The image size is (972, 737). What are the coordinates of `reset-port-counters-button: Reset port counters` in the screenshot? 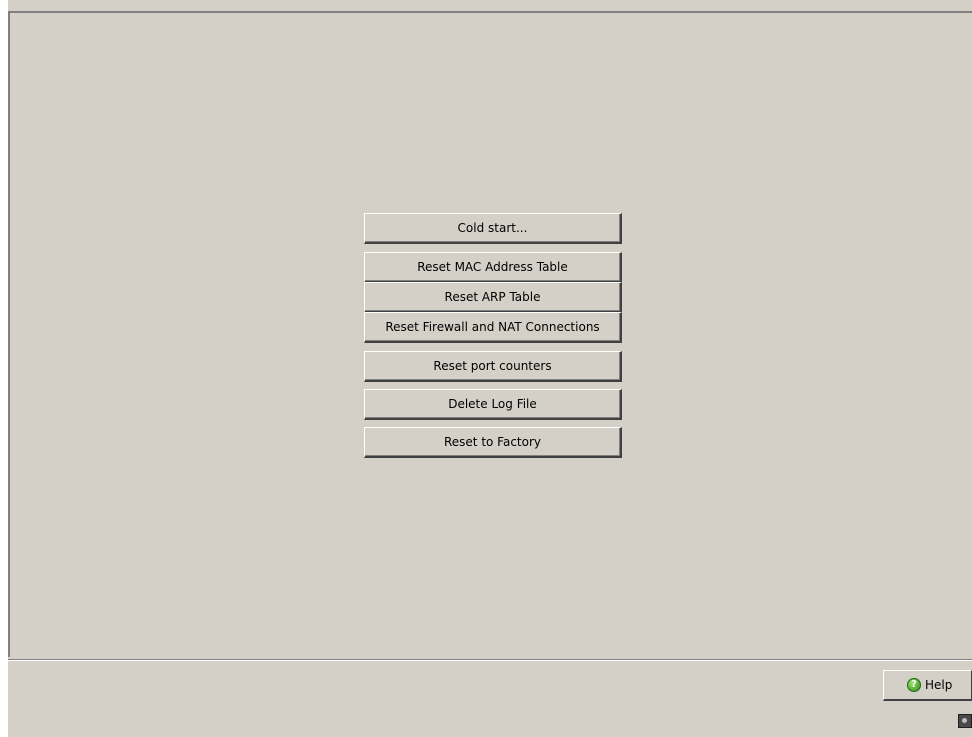 It's located at (493, 366).